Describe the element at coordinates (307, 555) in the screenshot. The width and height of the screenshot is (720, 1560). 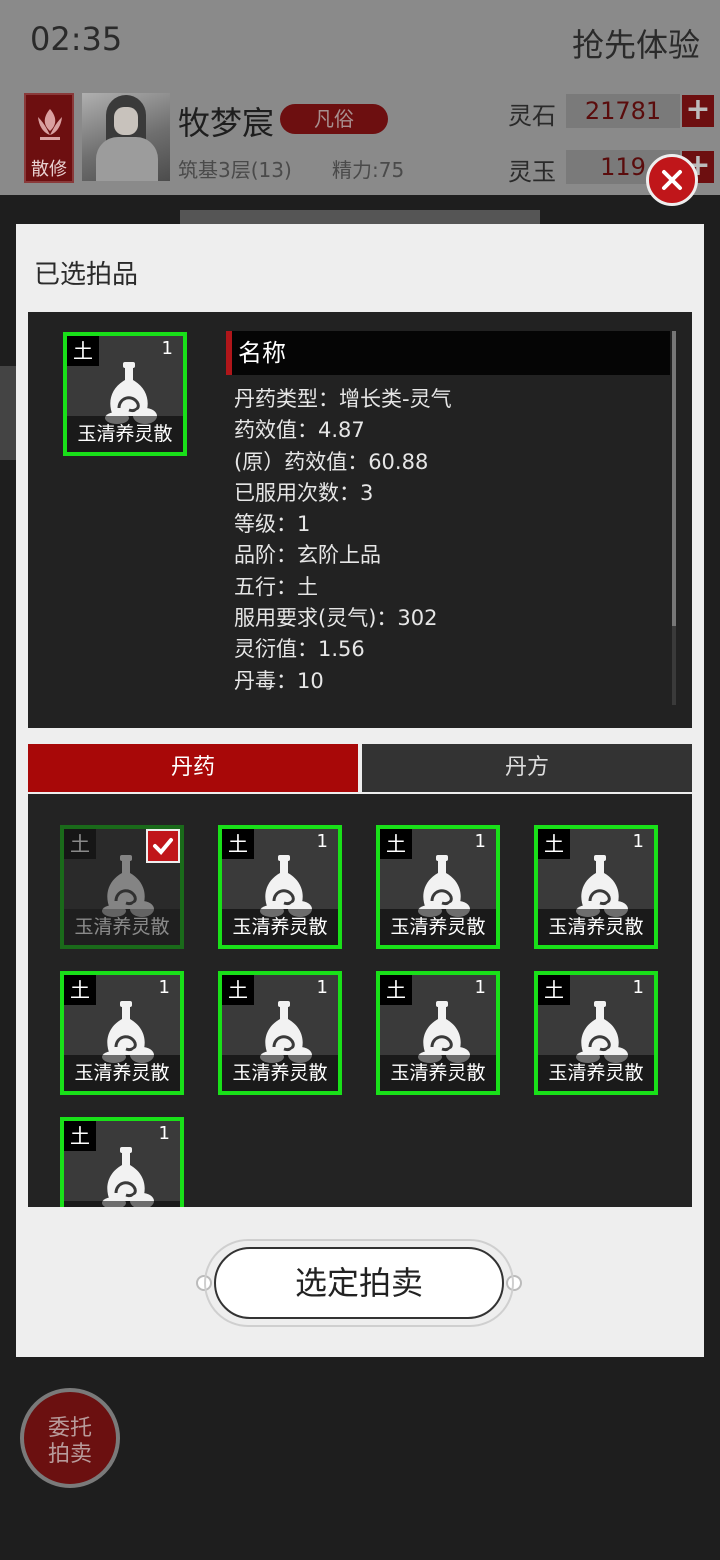
I see `attribute-line: 品阶：玄阶上品` at that location.